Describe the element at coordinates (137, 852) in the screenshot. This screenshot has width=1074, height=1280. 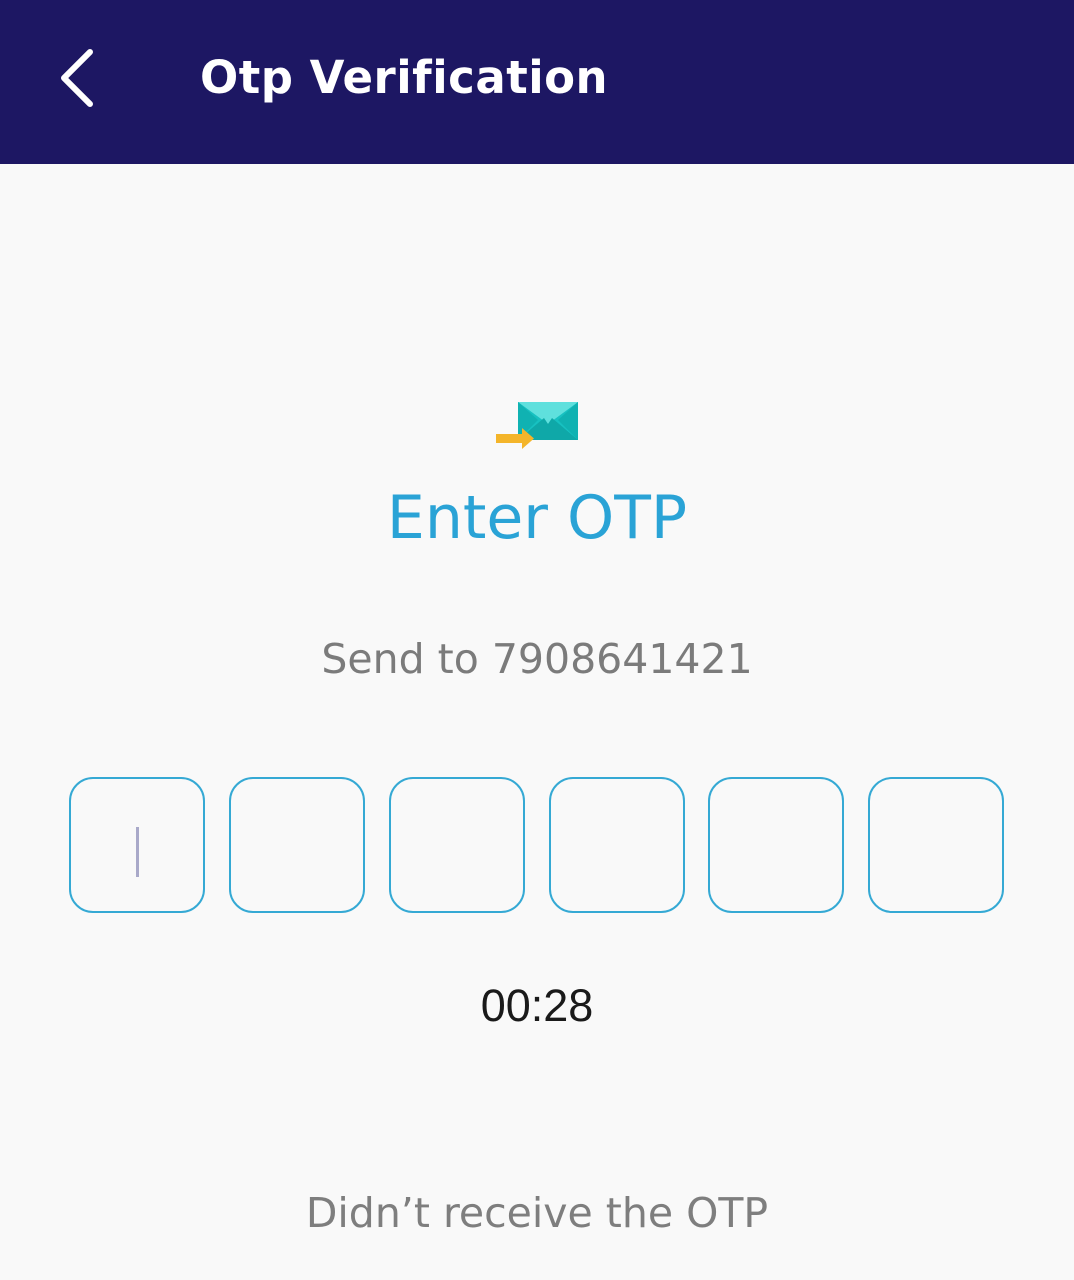
I see `text-cursor` at that location.